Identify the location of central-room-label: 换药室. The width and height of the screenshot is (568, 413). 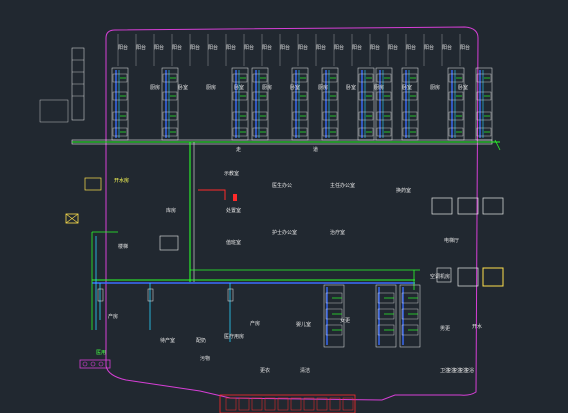
(403, 190).